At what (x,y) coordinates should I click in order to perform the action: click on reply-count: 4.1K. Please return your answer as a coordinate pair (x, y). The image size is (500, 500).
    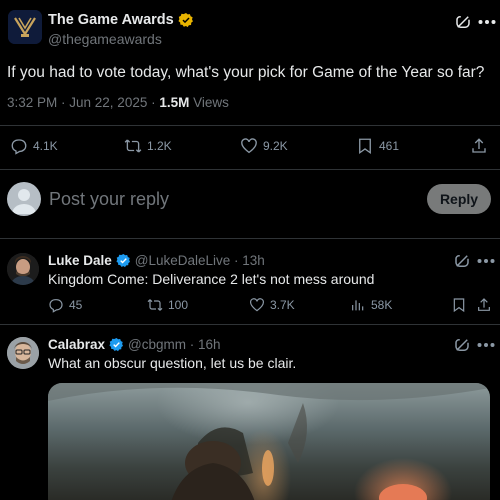
    Looking at the image, I should click on (45, 146).